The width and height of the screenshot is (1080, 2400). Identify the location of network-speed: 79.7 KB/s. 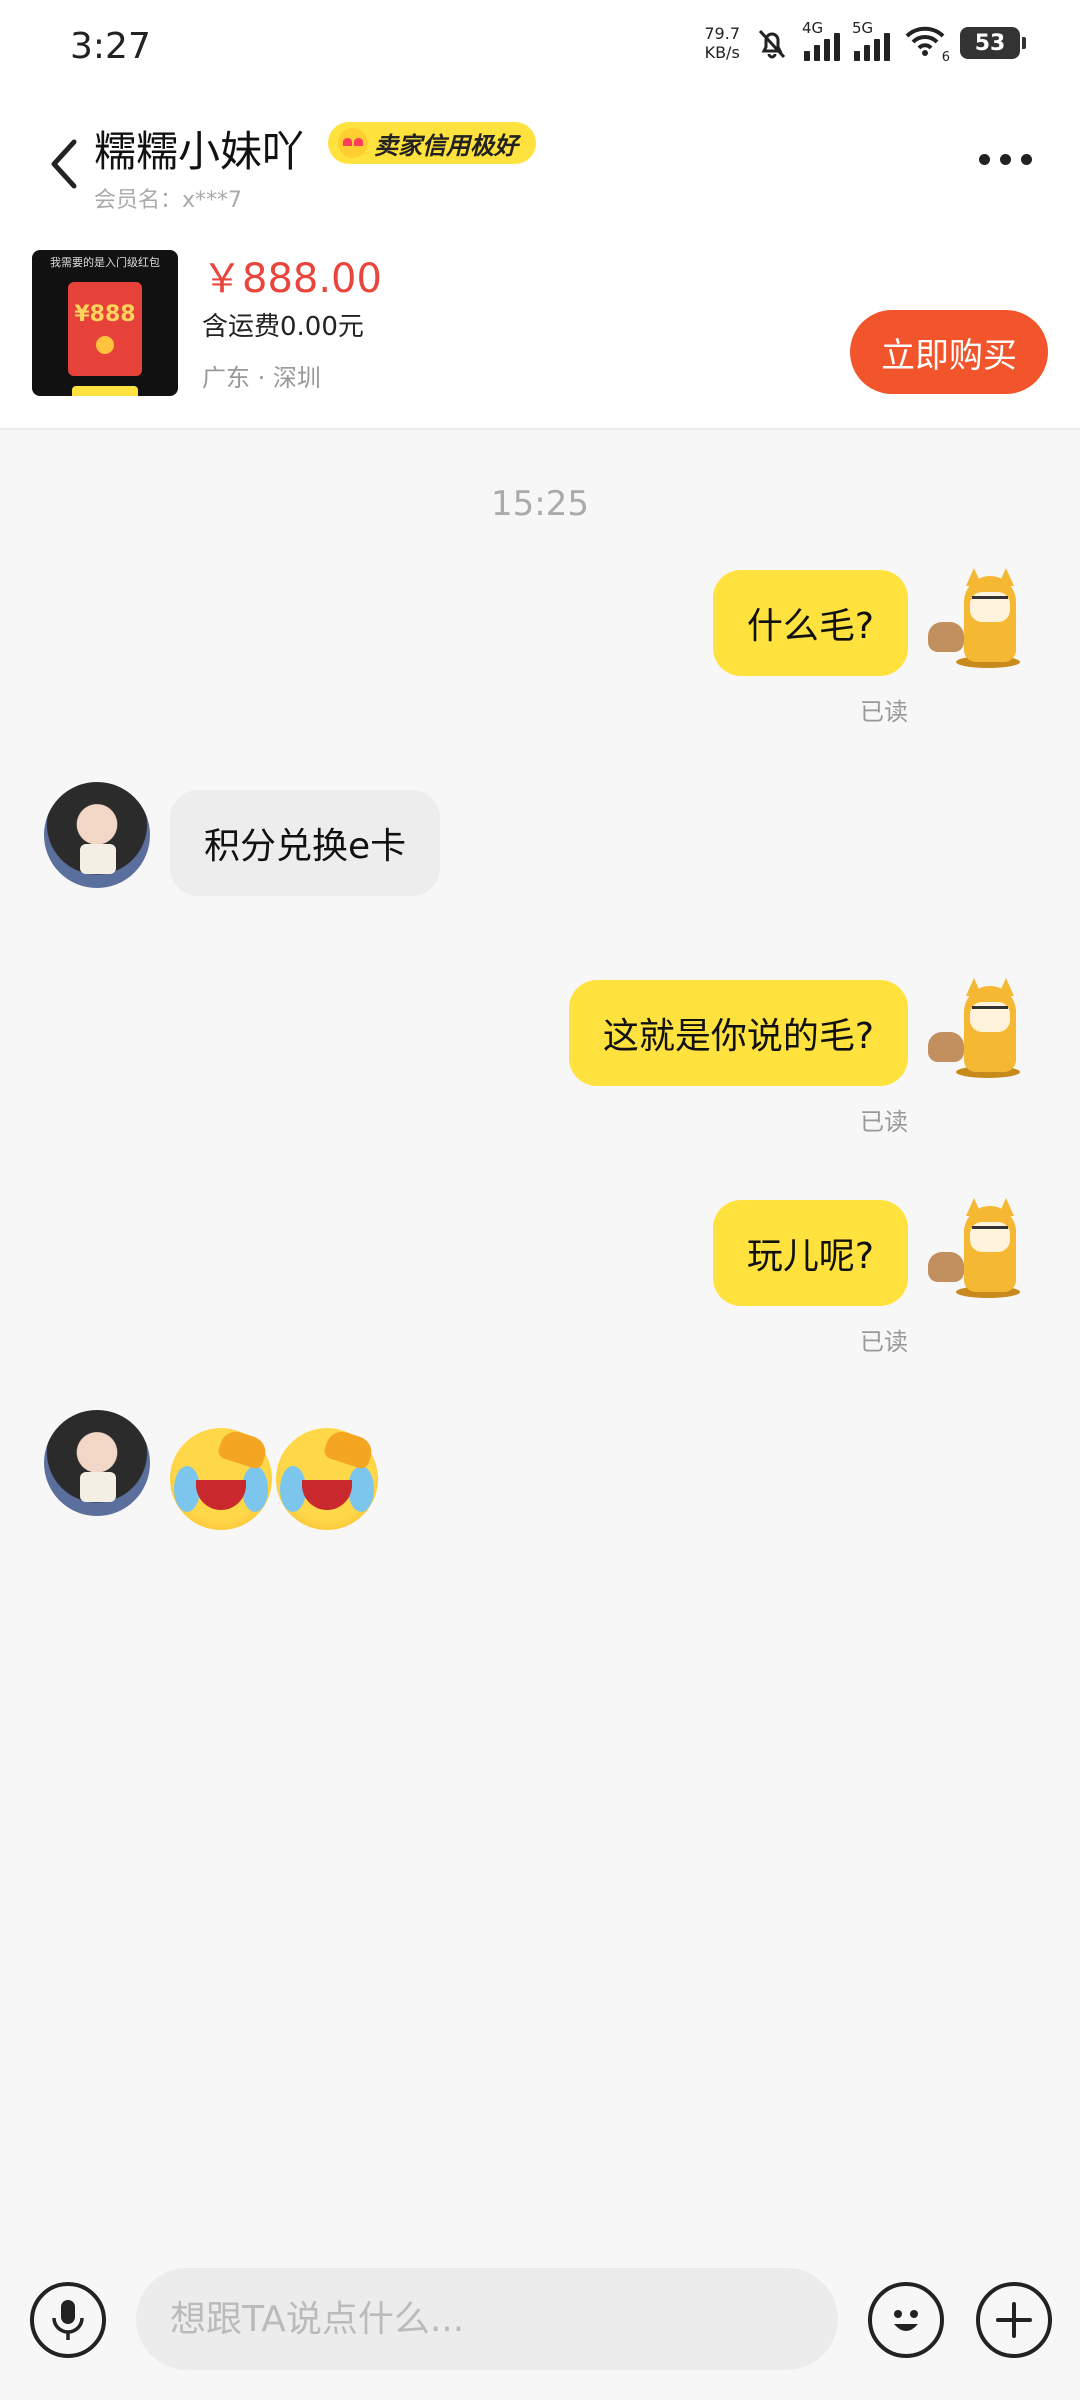
(722, 43).